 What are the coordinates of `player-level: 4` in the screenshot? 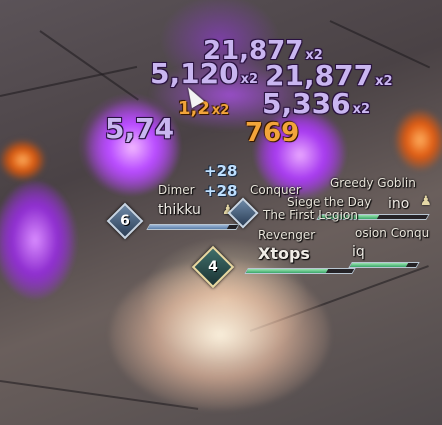 It's located at (213, 267).